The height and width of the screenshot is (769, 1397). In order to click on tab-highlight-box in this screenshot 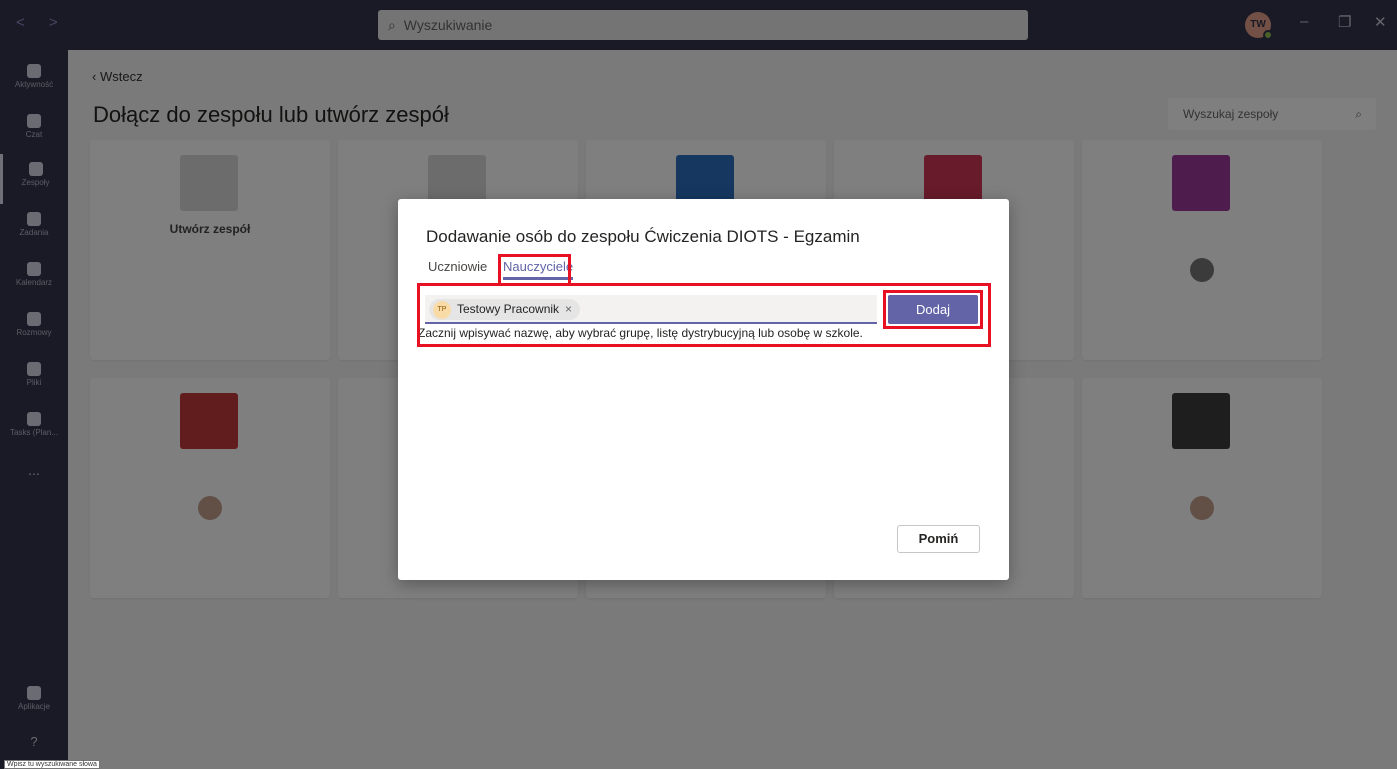, I will do `click(534, 270)`.